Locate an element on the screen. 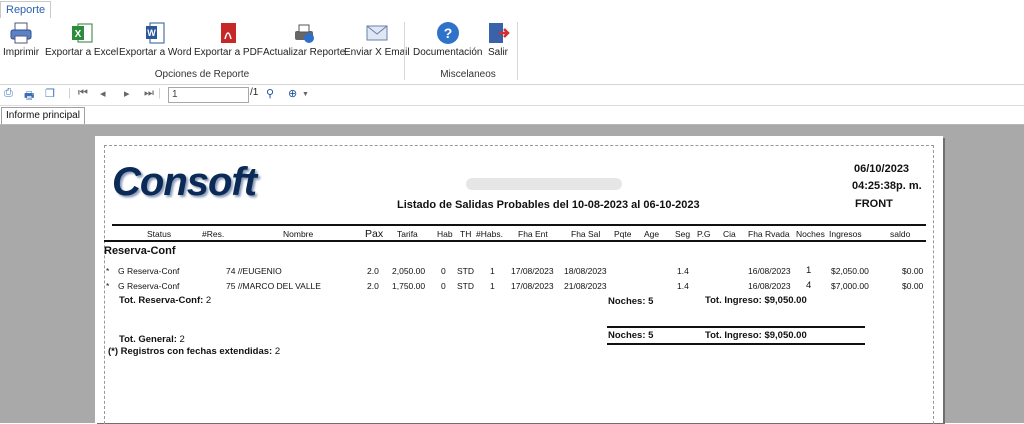 The image size is (1024, 424). exit-button: Salir is located at coordinates (498, 39).